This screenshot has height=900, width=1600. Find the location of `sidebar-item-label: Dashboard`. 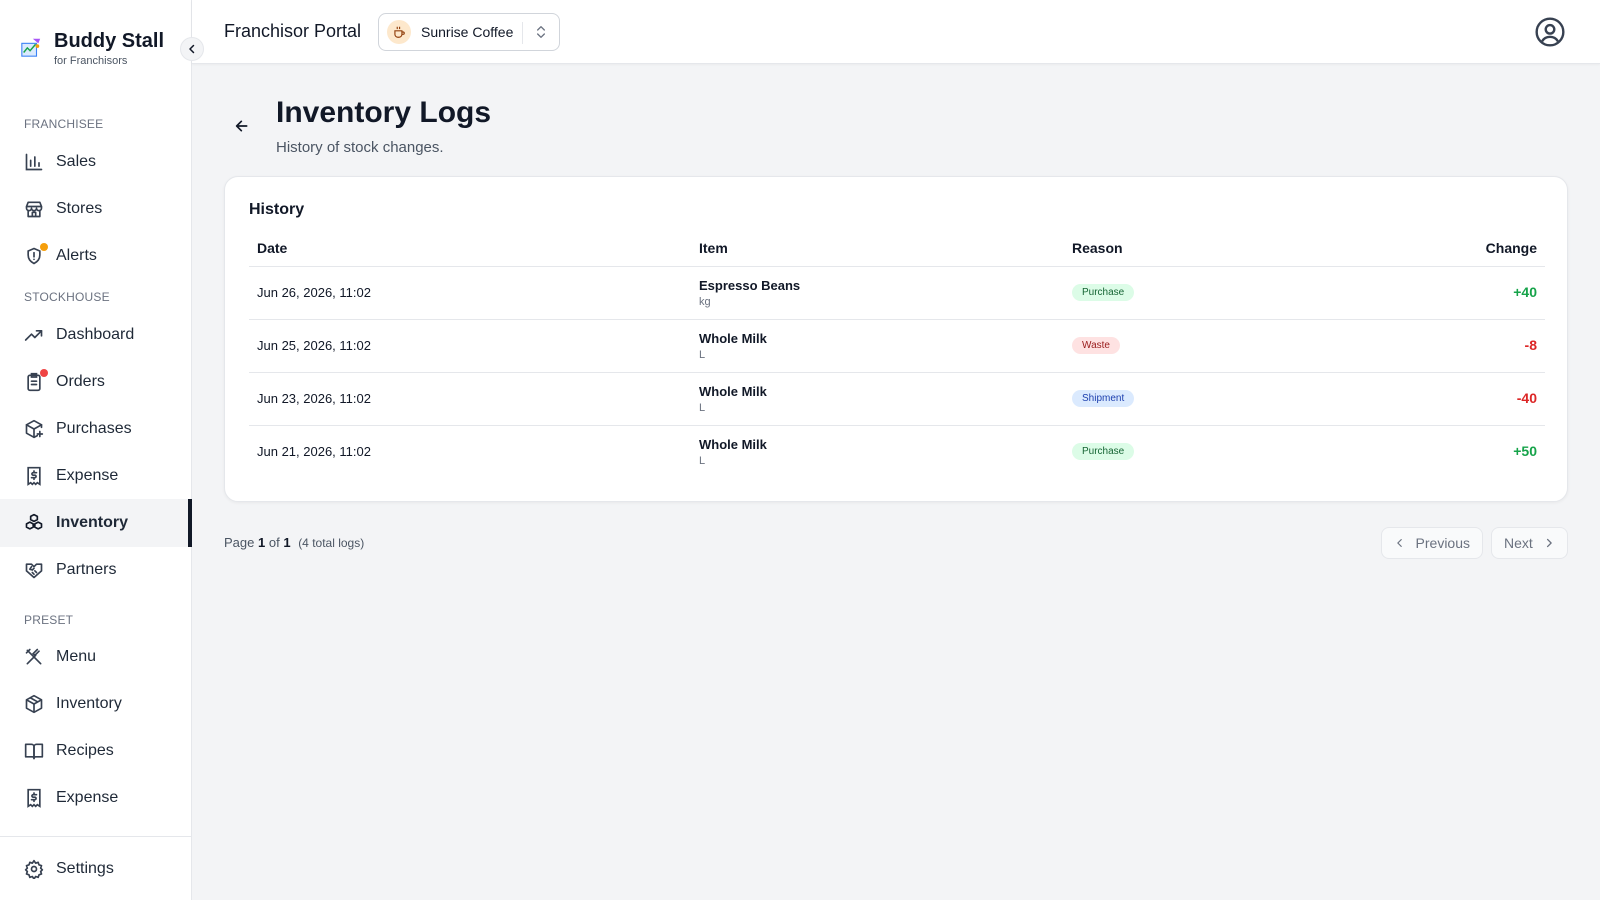

sidebar-item-label: Dashboard is located at coordinates (95, 334).